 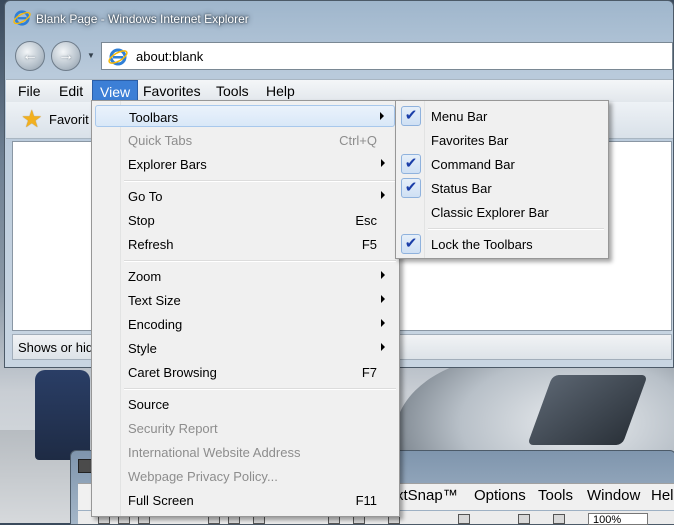 What do you see at coordinates (22, 18) in the screenshot?
I see `ie-logo-icon` at bounding box center [22, 18].